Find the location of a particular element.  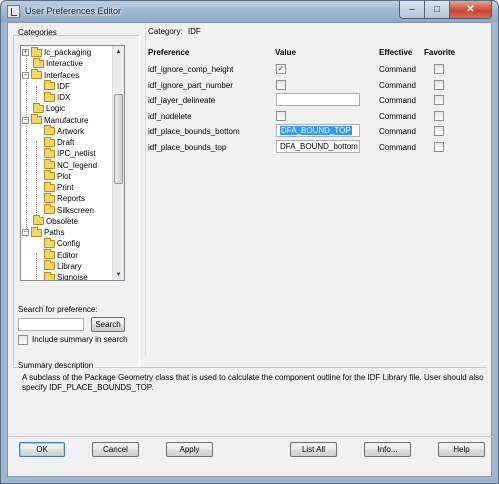

tree-item-label: IPC_netlist is located at coordinates (76, 154).